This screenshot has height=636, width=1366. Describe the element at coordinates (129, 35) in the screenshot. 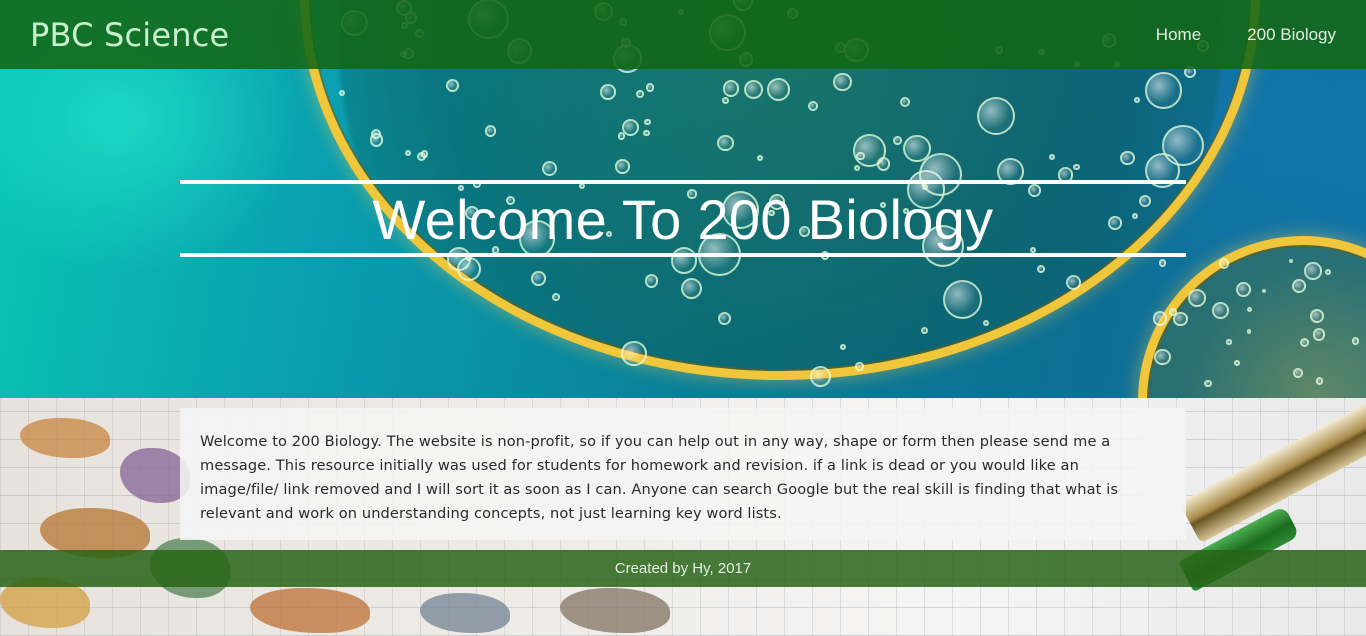

I see `site-brand: PBC Science` at that location.